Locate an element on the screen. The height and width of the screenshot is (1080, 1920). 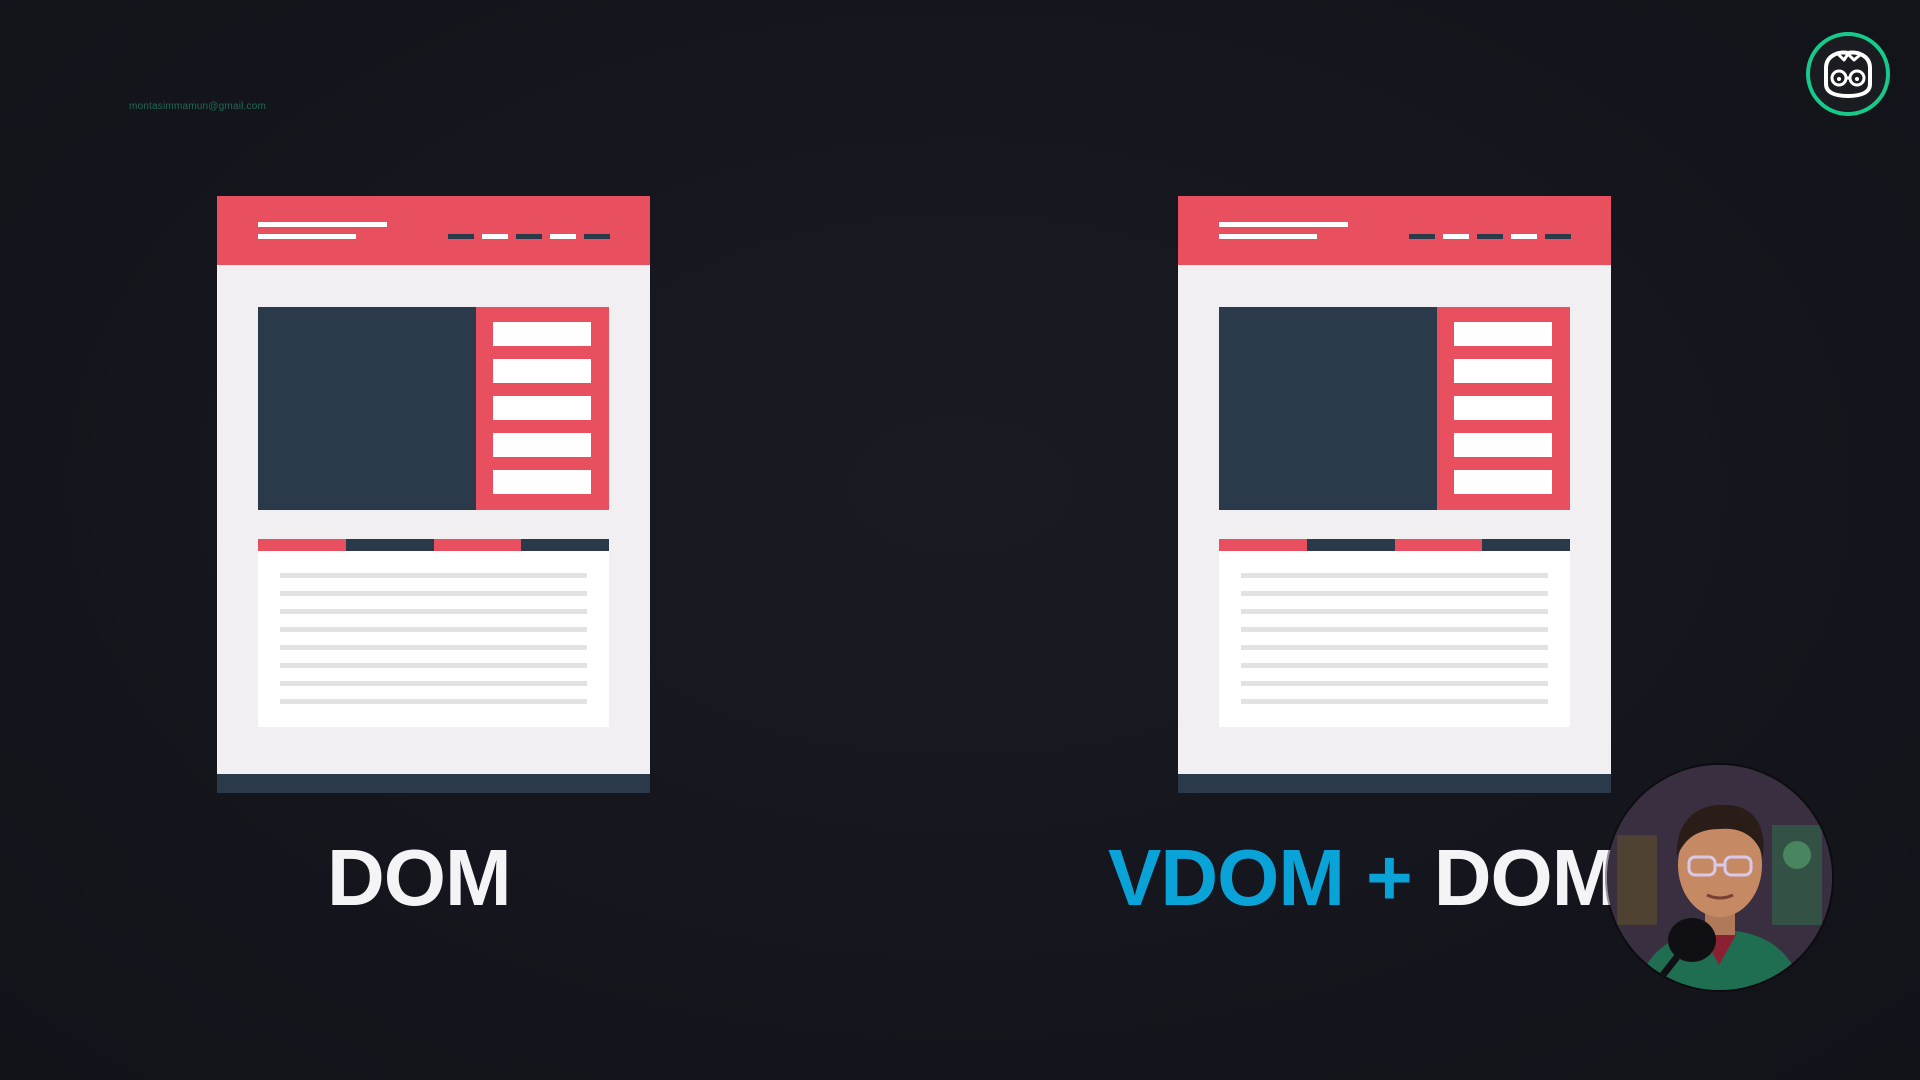
vdom-label: VDOM is located at coordinates (1226, 877).